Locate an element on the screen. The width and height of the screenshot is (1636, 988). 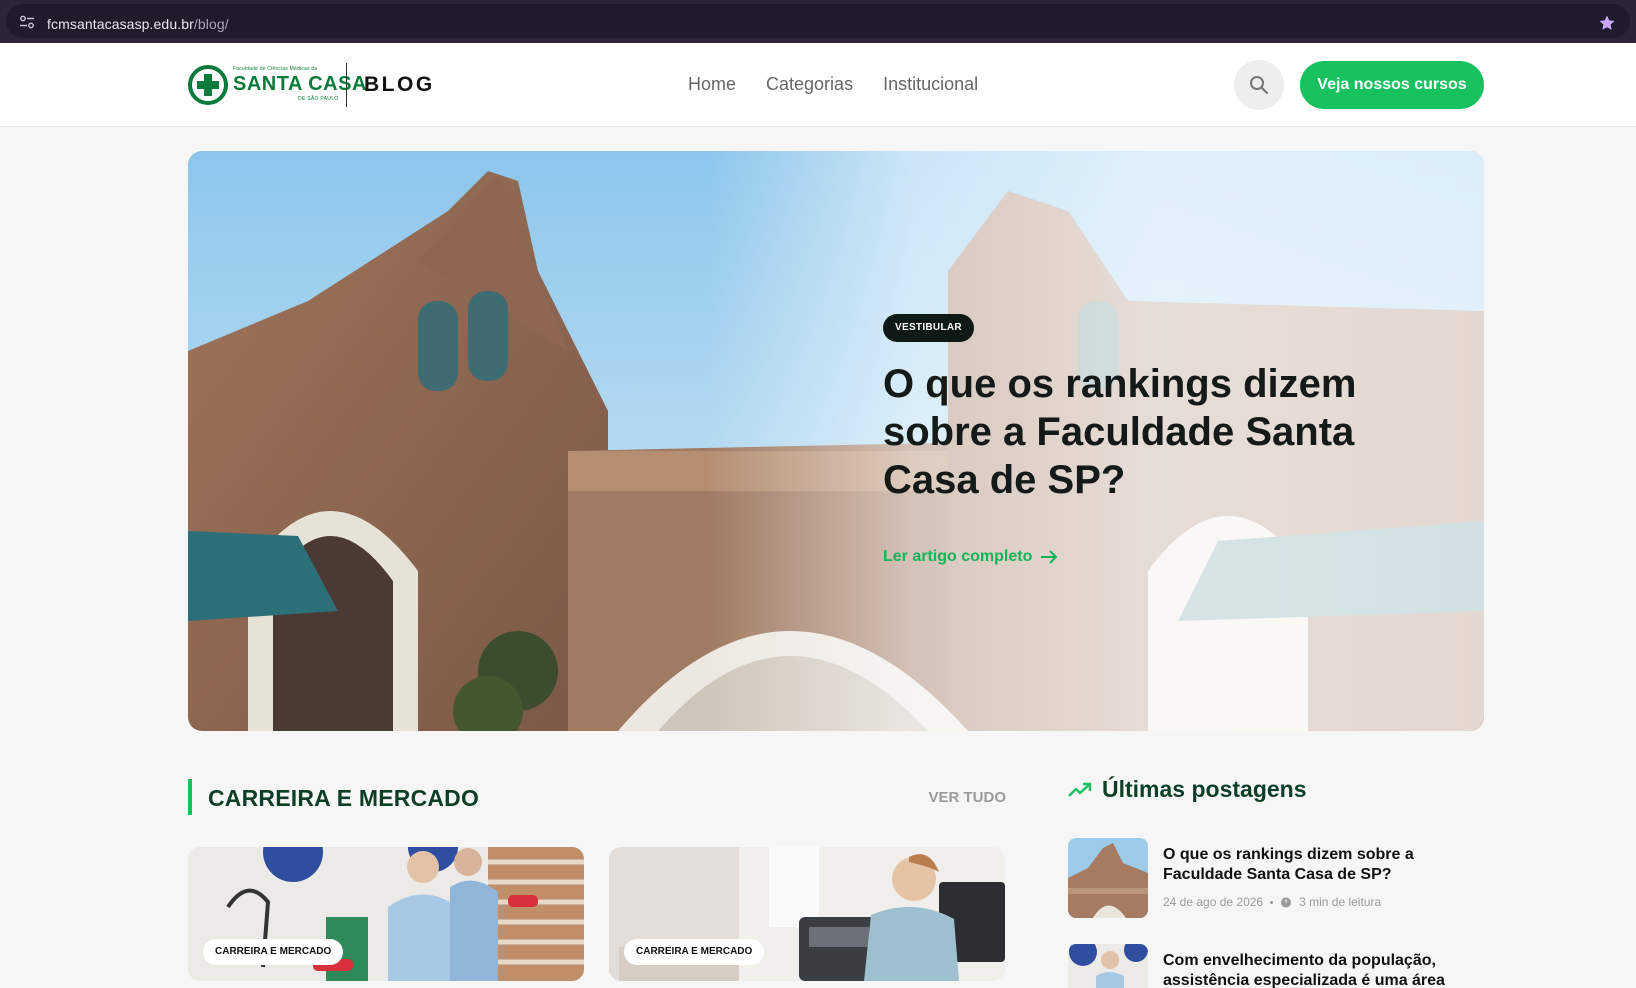
santa-casa-cross-icon is located at coordinates (208, 85).